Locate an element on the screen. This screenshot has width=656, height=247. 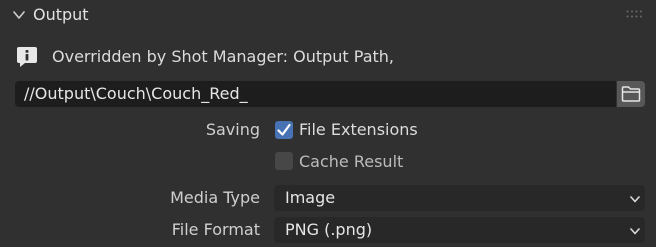
info-message: Overridden by Shot Manager: Output Path, is located at coordinates (223, 56).